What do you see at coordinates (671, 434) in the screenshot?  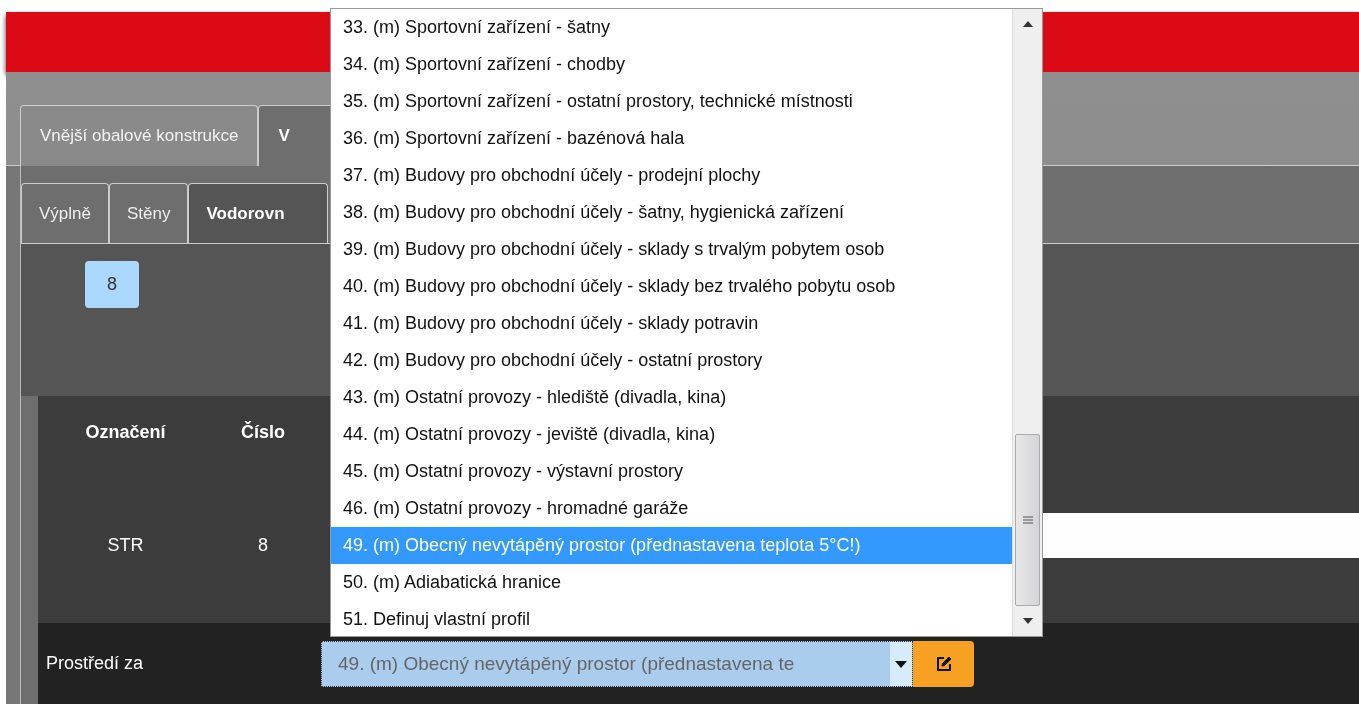 I see `dropdown-option: 44. (m) Ostatní provozy - jeviště (divadla, kina)` at bounding box center [671, 434].